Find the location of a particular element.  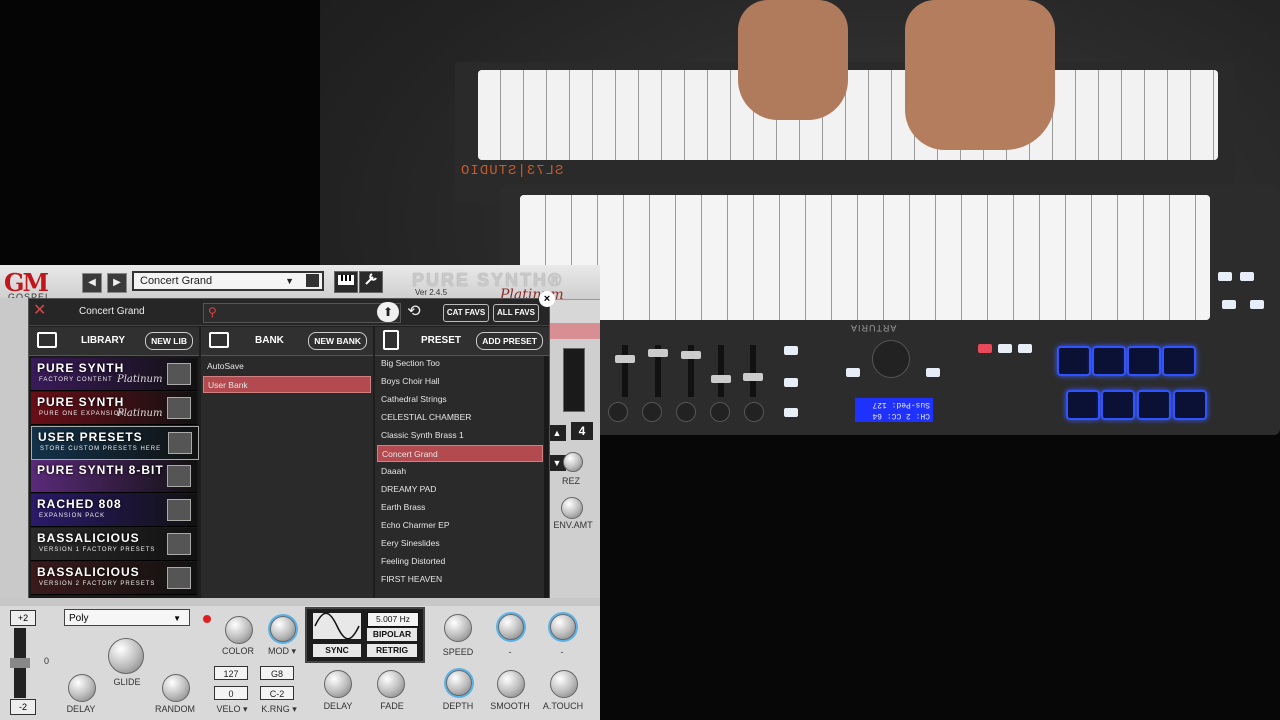

delay-knob is located at coordinates (82, 688).